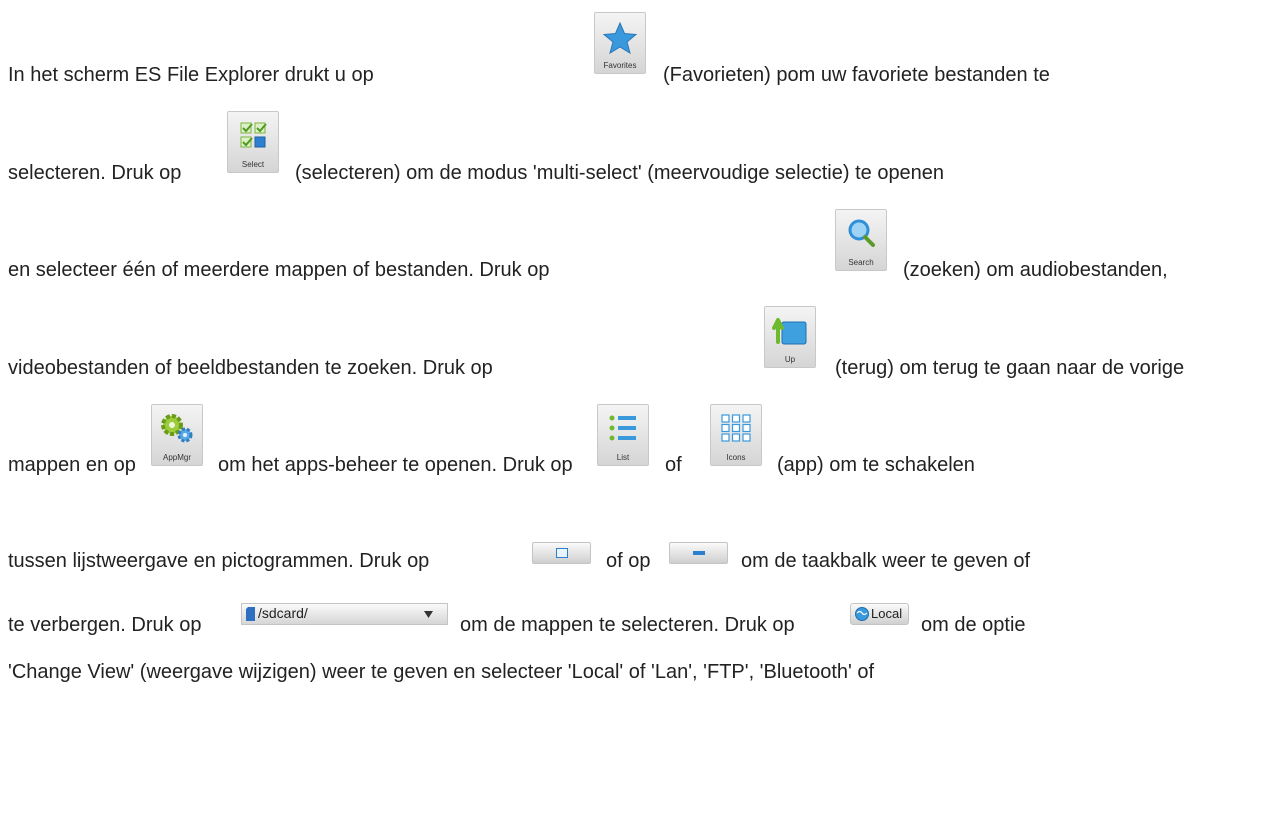  I want to click on list-view-button: List, so click(623, 435).